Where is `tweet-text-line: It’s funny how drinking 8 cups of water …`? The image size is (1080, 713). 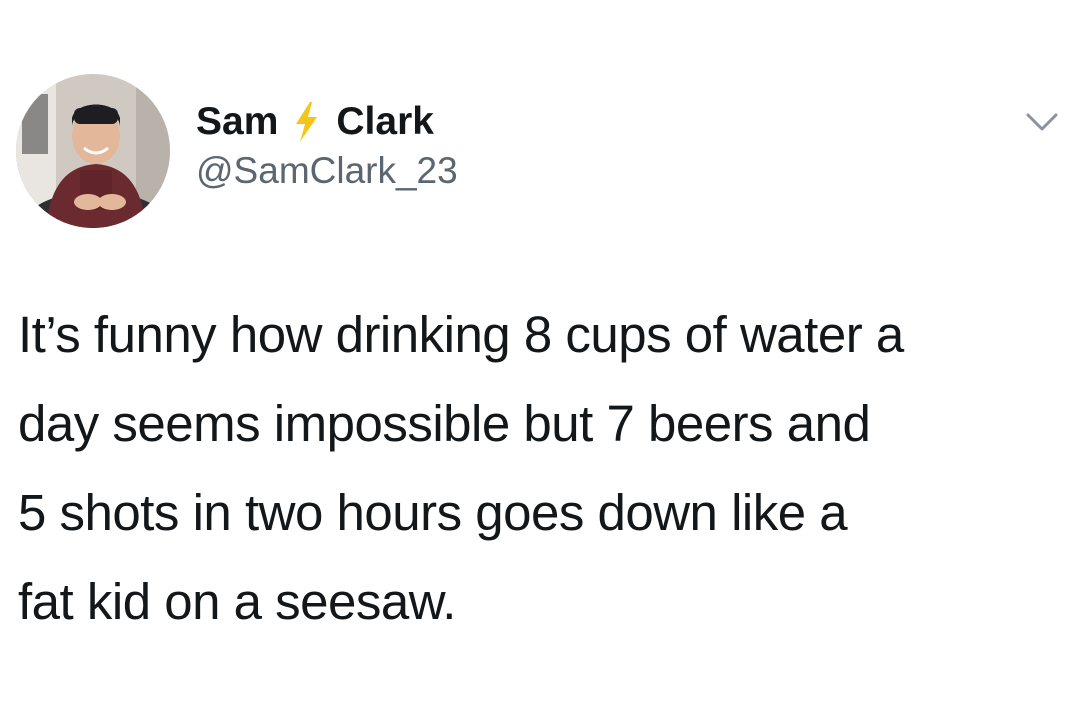 tweet-text-line: It’s funny how drinking 8 cups of water … is located at coordinates (461, 334).